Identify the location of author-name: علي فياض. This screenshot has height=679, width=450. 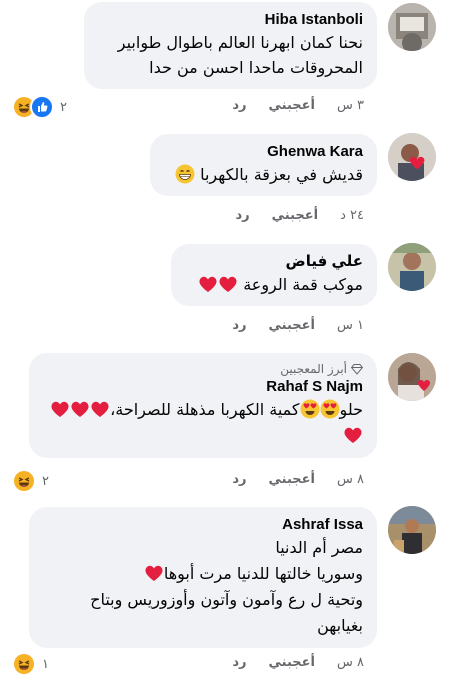
(273, 262).